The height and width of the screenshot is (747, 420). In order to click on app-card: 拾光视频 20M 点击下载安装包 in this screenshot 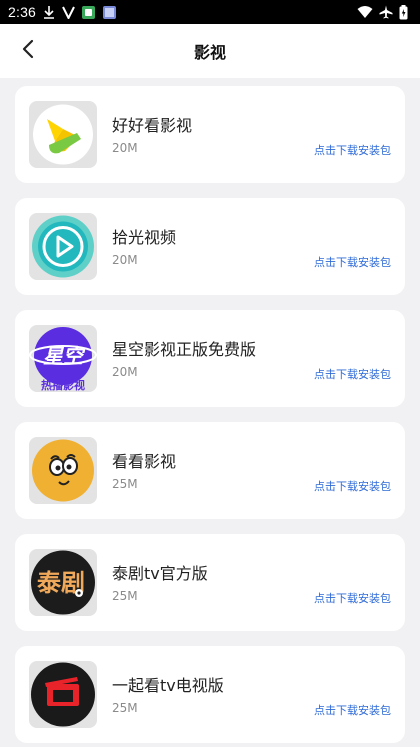, I will do `click(210, 246)`.